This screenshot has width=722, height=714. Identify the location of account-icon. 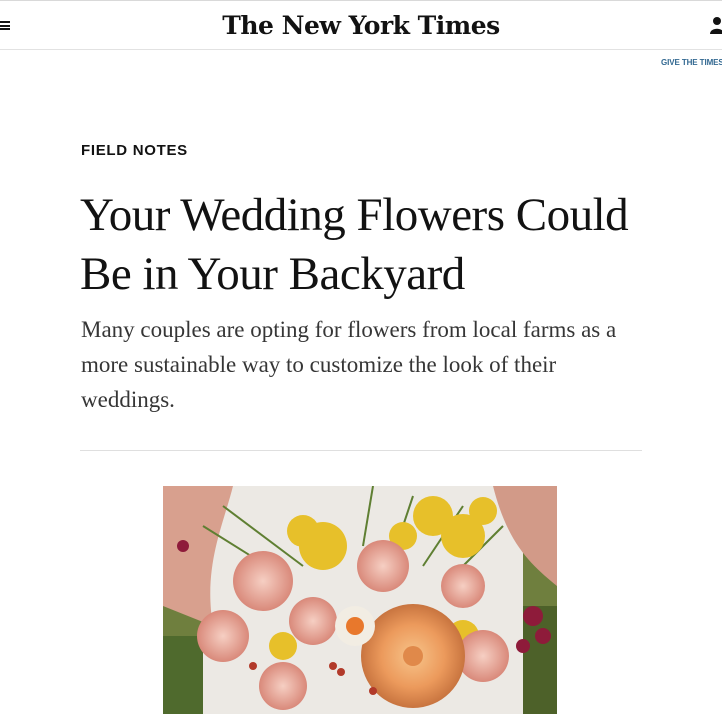
(716, 25).